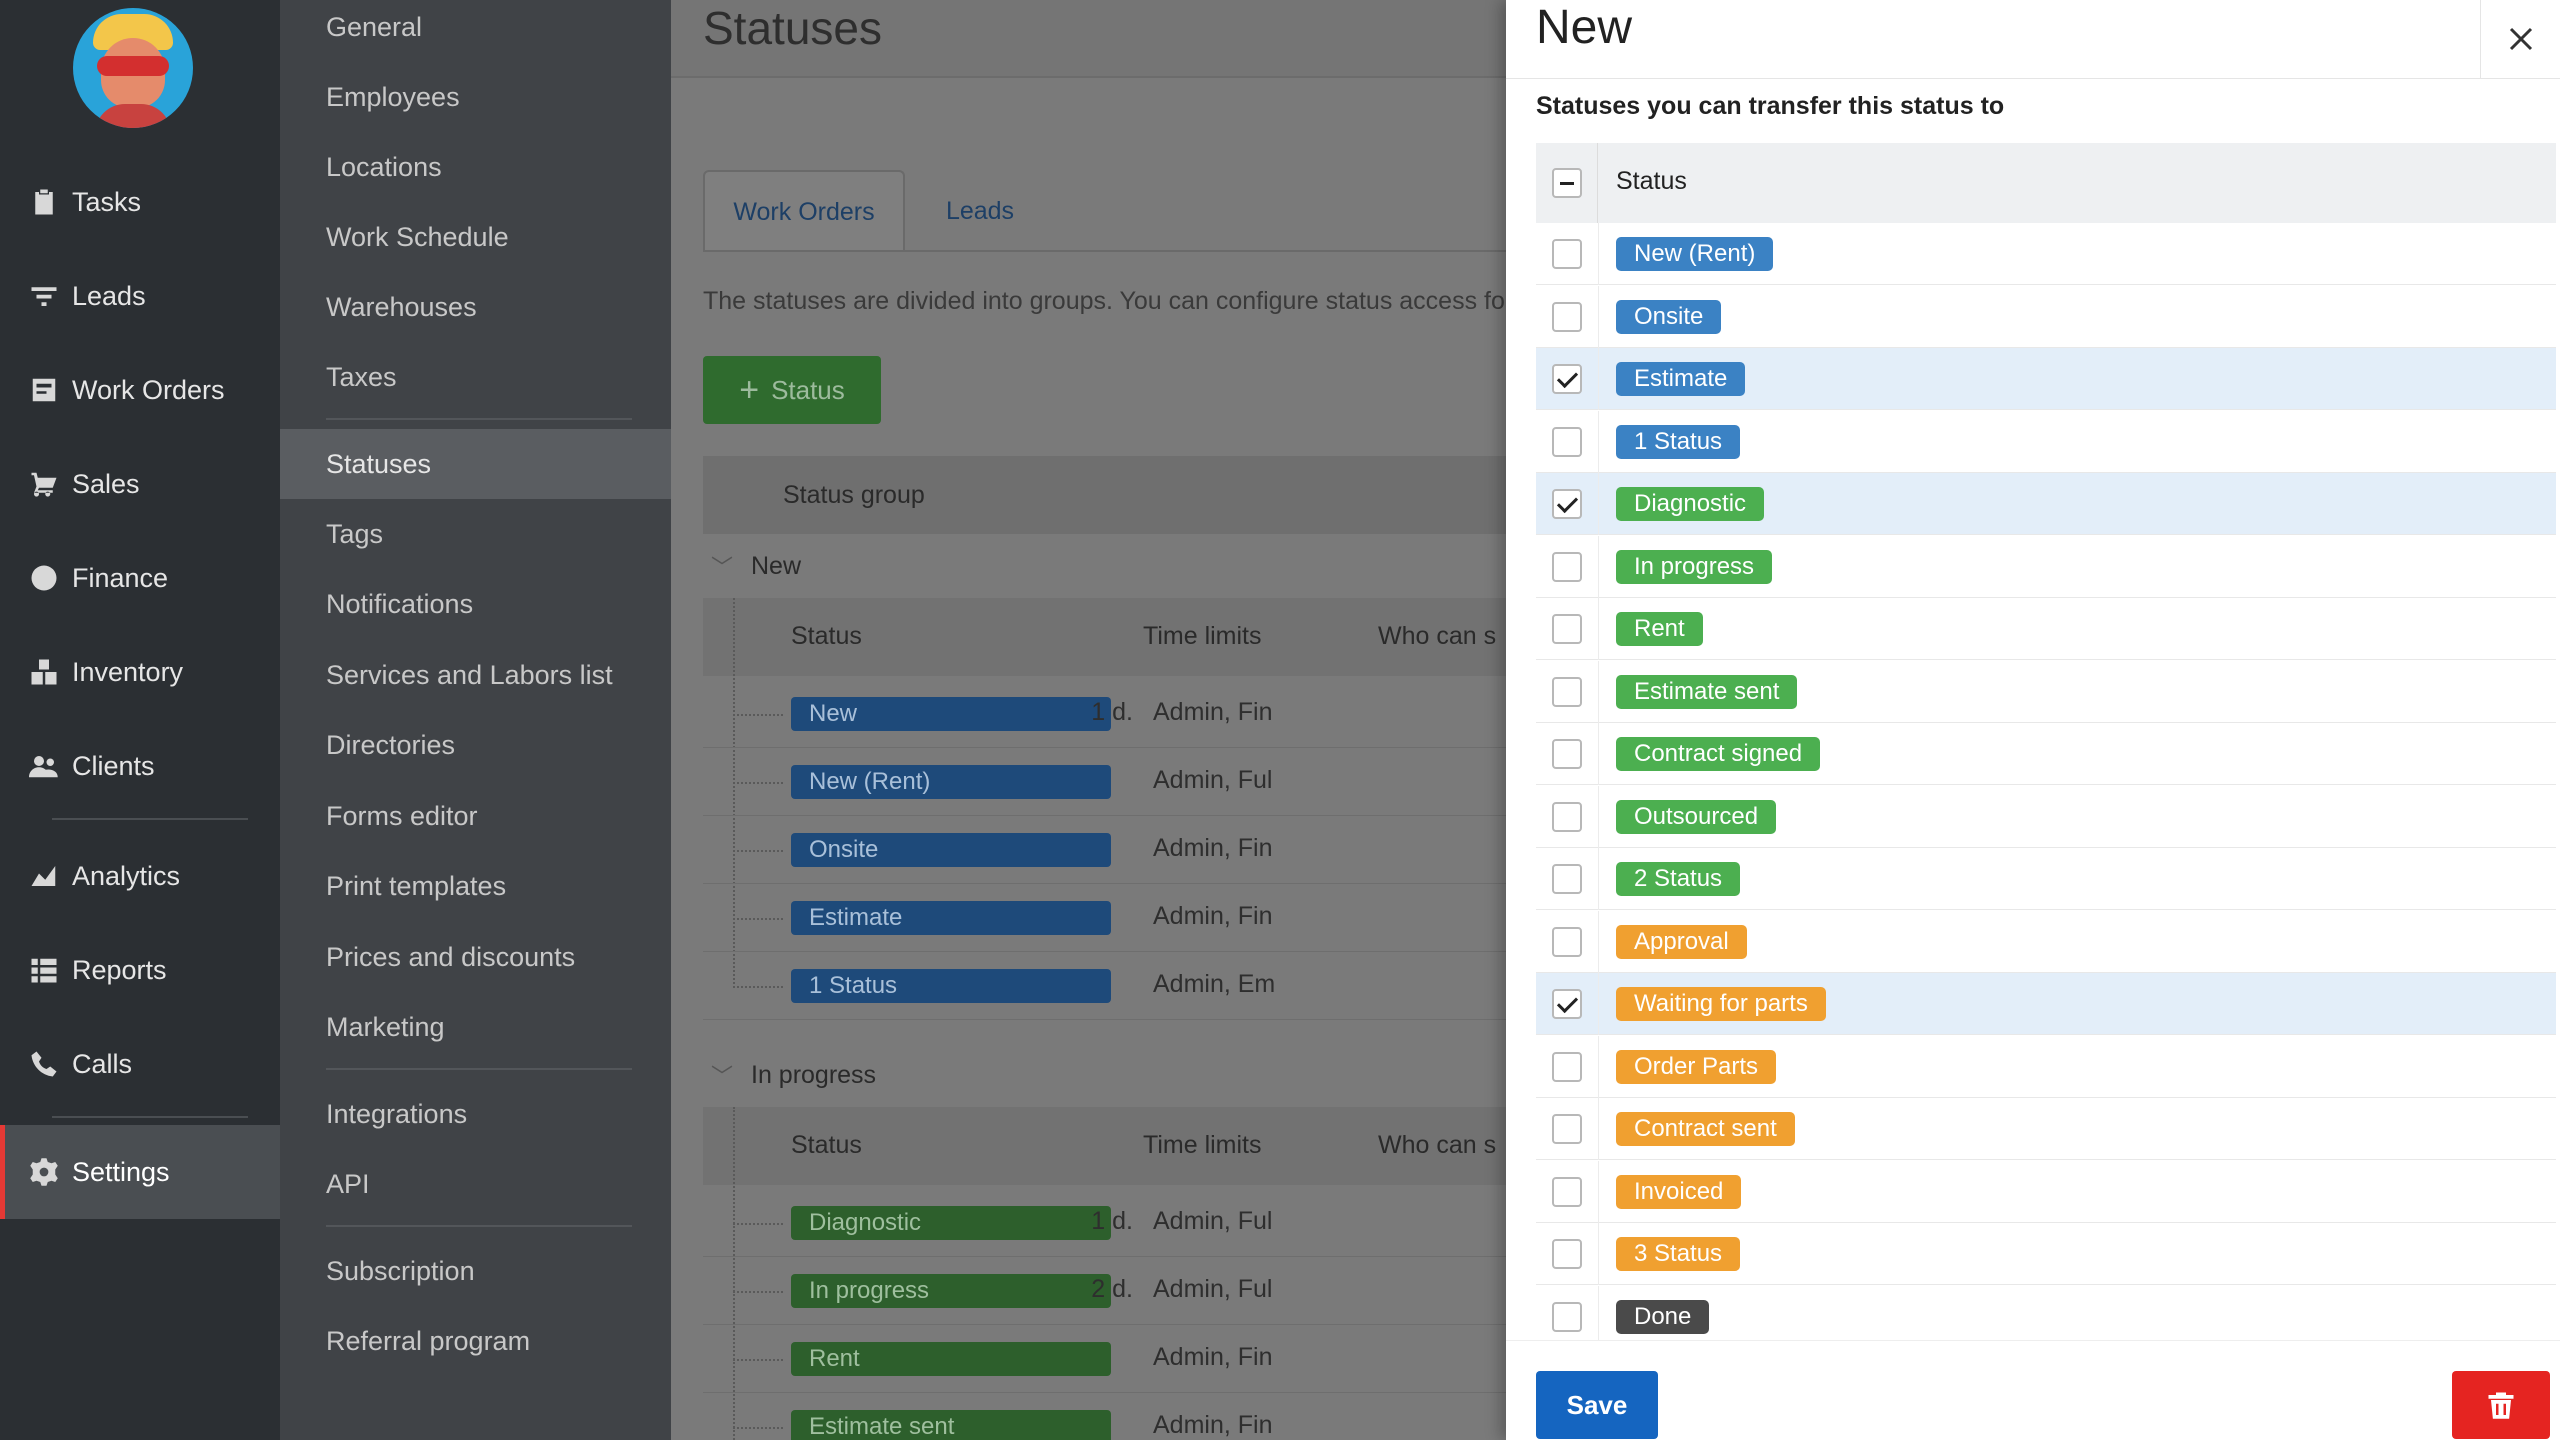  I want to click on status-group-row: ﹀ In progress, so click(1104, 1075).